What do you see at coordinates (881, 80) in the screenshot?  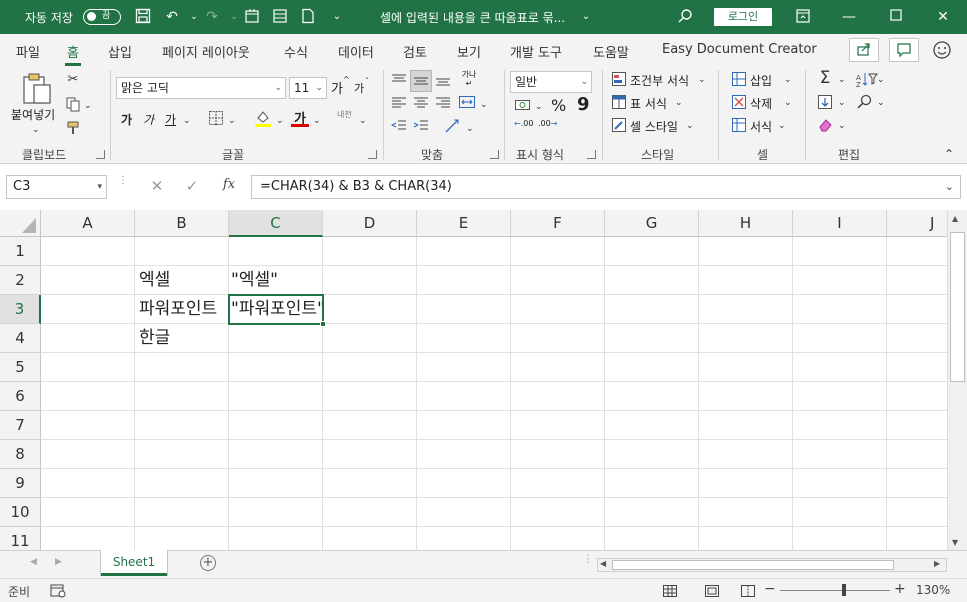 I see `sort-filter-dropdown-icon: ⌄` at bounding box center [881, 80].